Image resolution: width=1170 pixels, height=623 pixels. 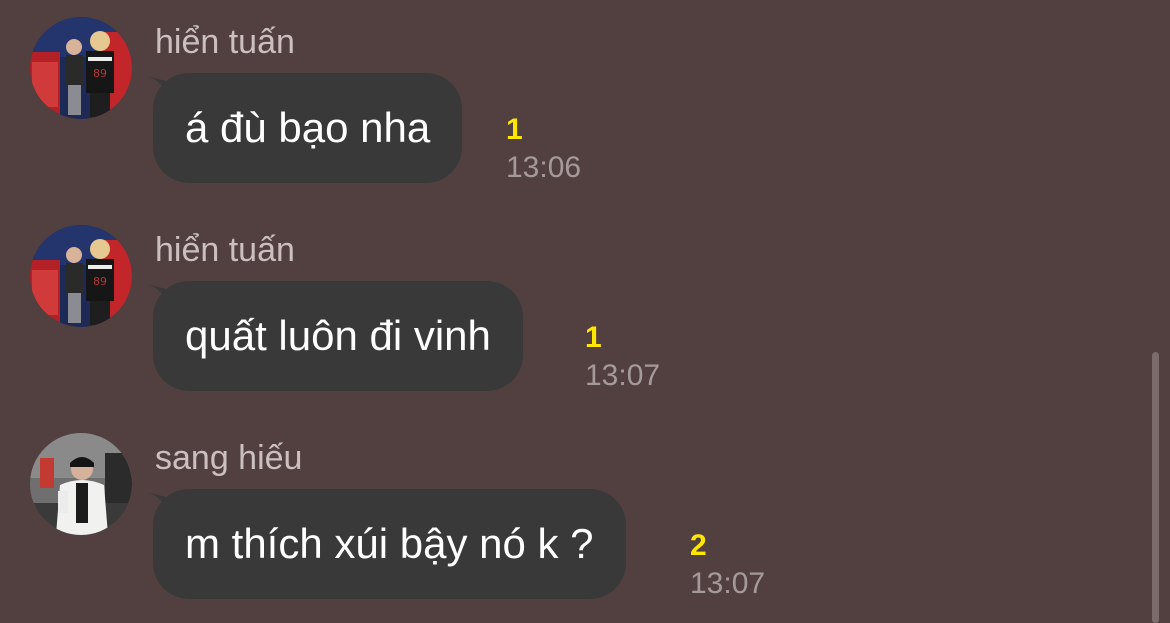 I want to click on message-bubble: m thích xúi bậy nó k ?, so click(x=389, y=544).